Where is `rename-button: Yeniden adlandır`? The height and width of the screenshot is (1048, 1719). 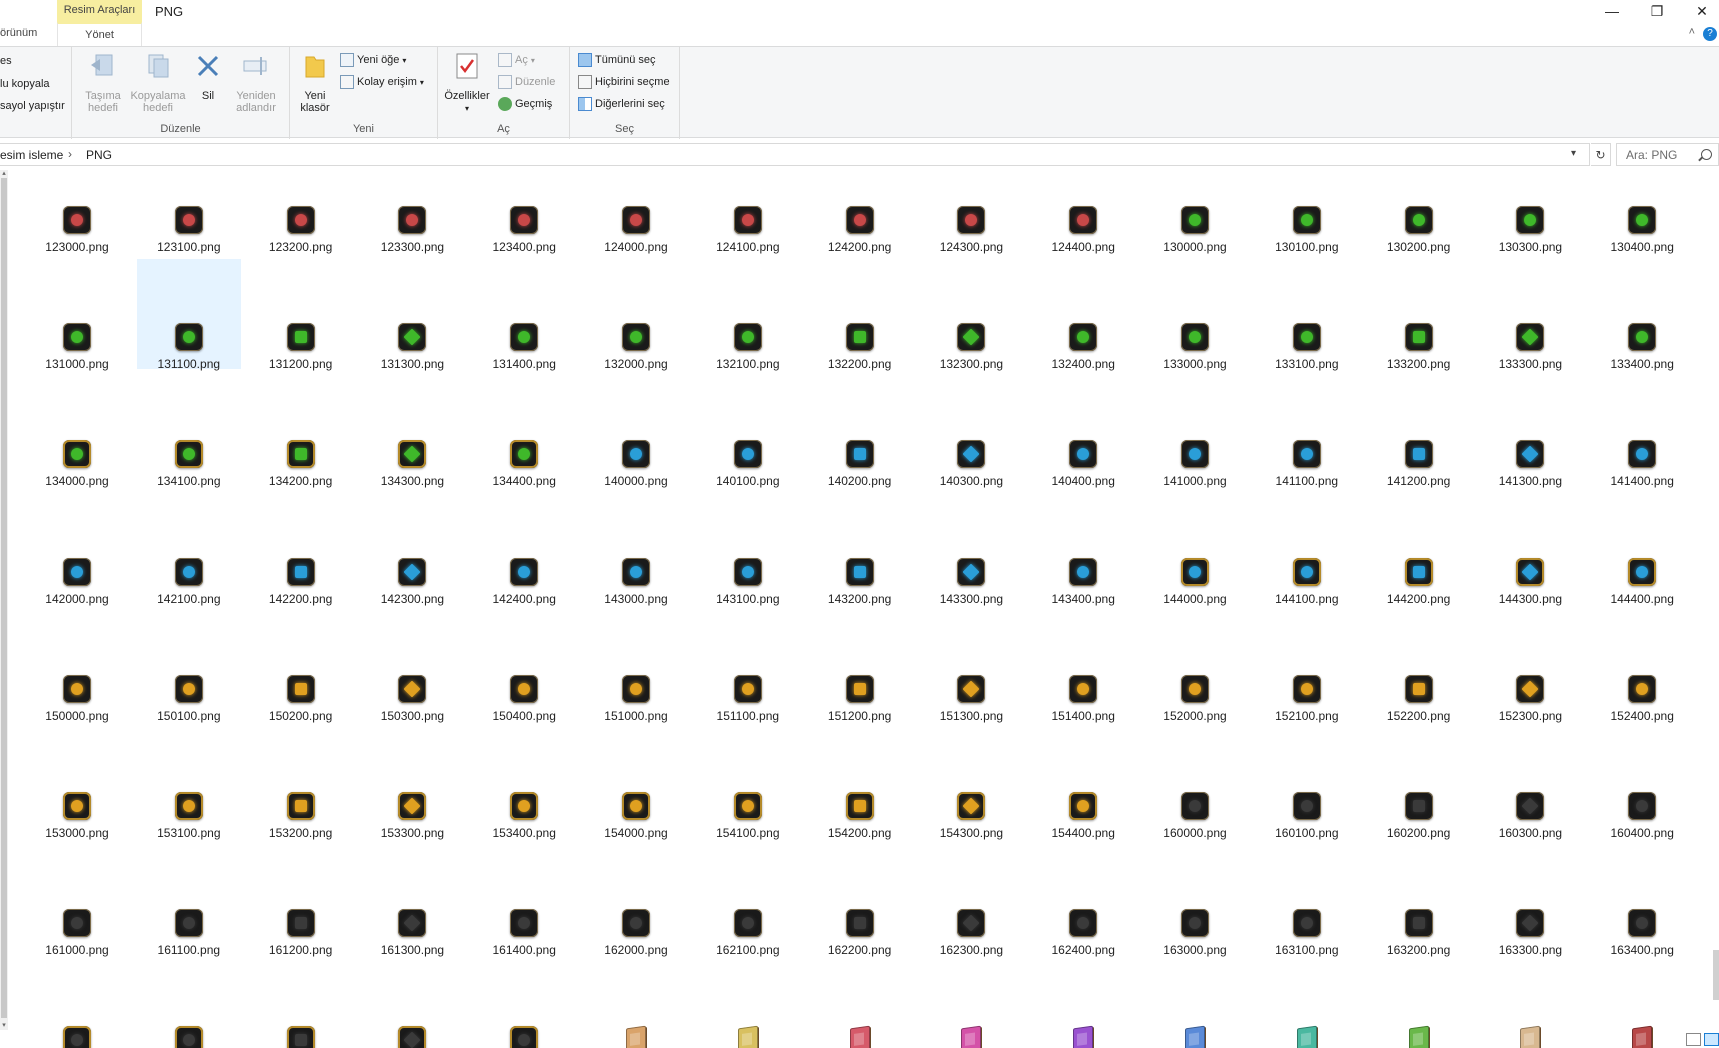
rename-button: Yeniden adlandır is located at coordinates (256, 82).